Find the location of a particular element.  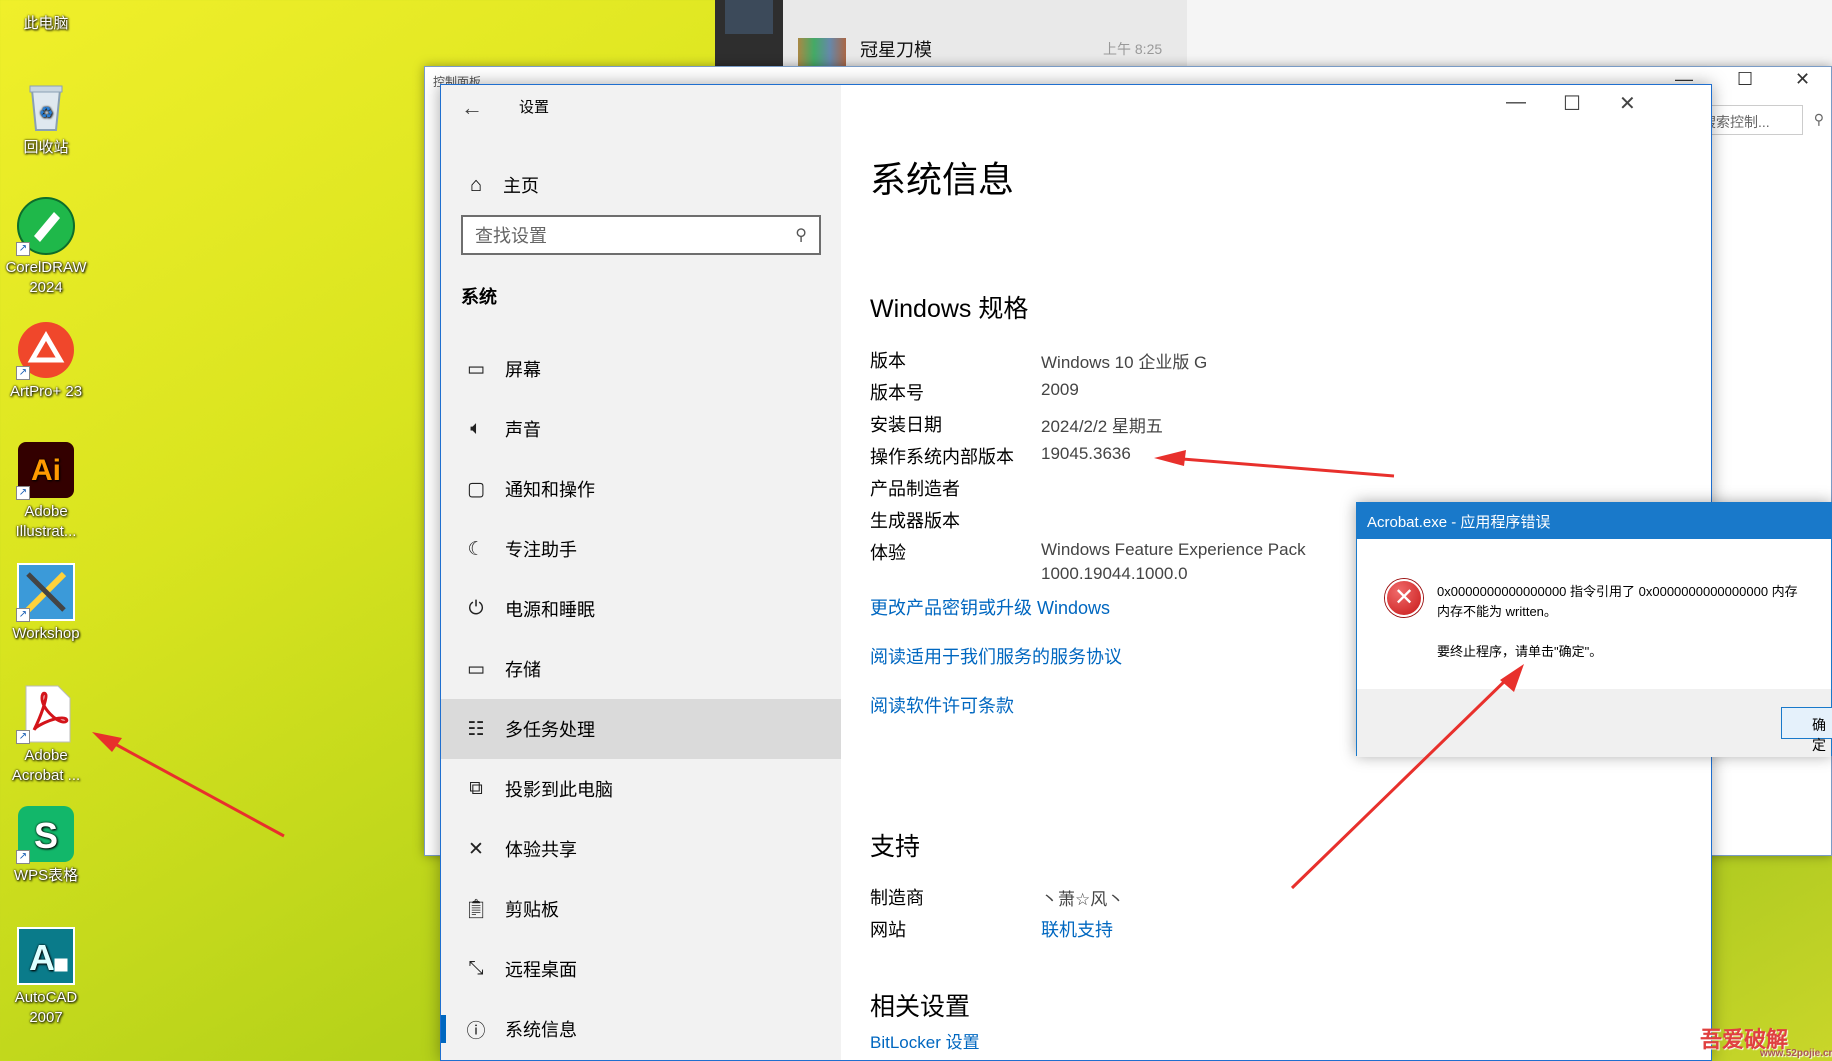

windows-spec-heading: Windows 规格 is located at coordinates (949, 309).